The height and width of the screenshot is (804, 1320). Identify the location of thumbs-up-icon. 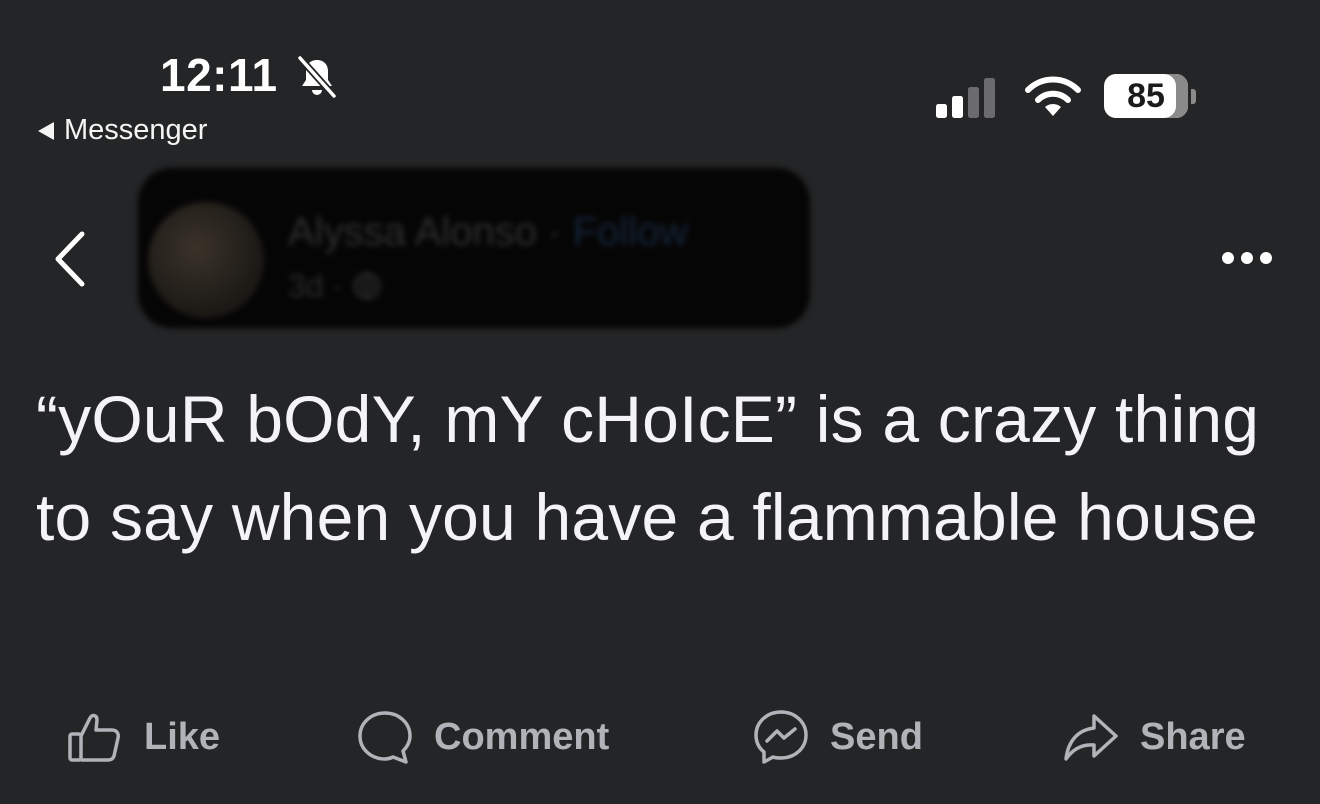
(94, 737).